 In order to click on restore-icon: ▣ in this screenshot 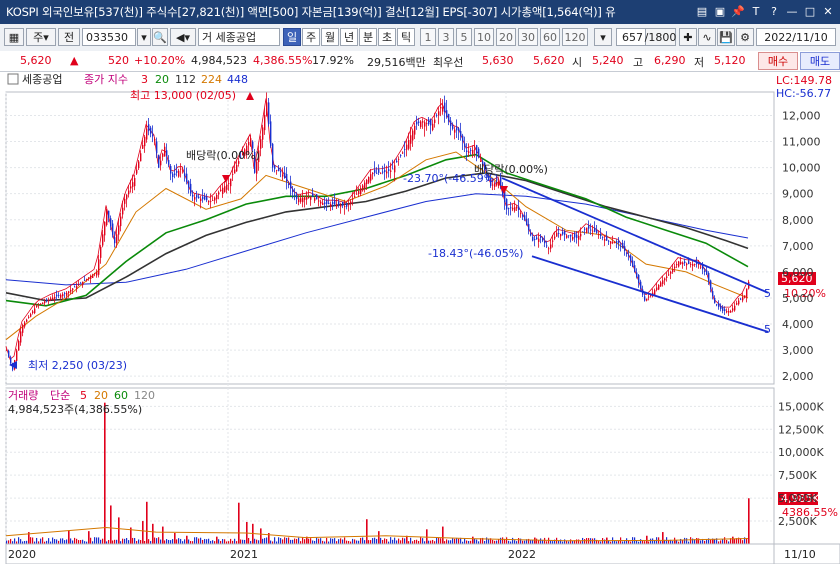, I will do `click(720, 11)`.